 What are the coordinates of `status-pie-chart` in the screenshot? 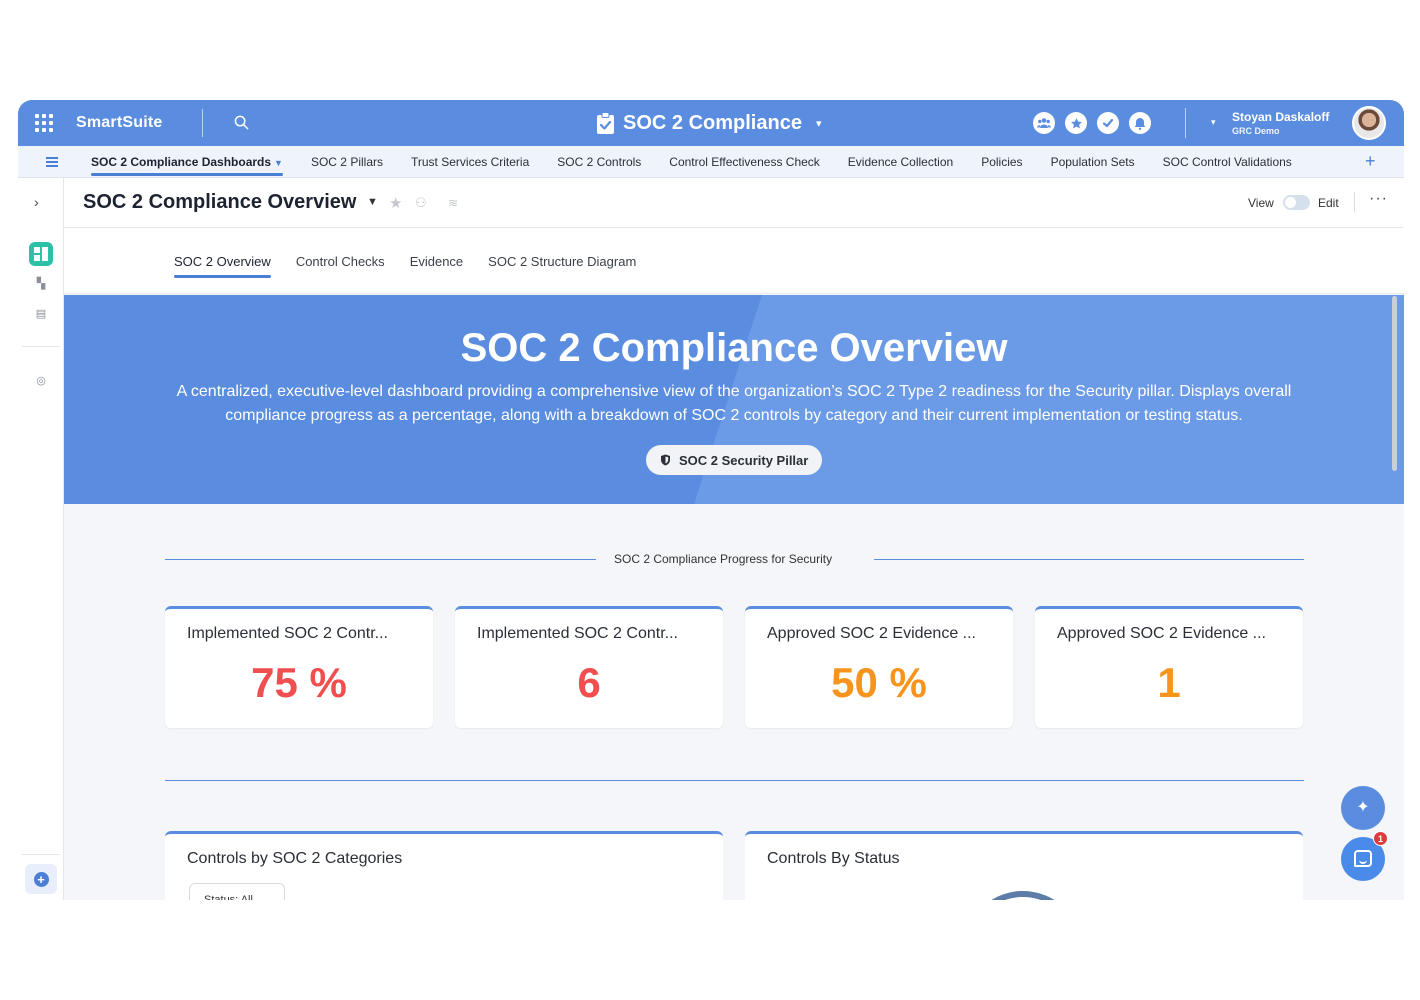 It's located at (1023, 887).